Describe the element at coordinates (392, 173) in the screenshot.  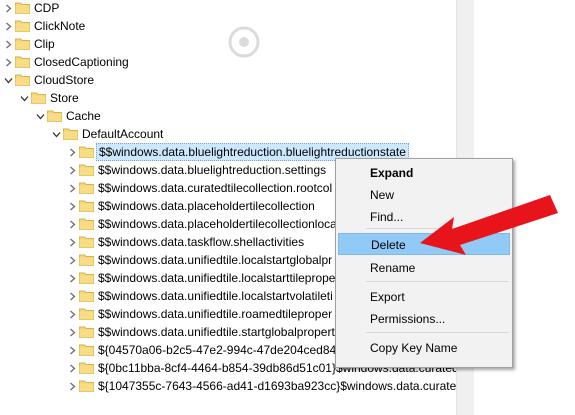
I see `menu-item-label: Expand` at that location.